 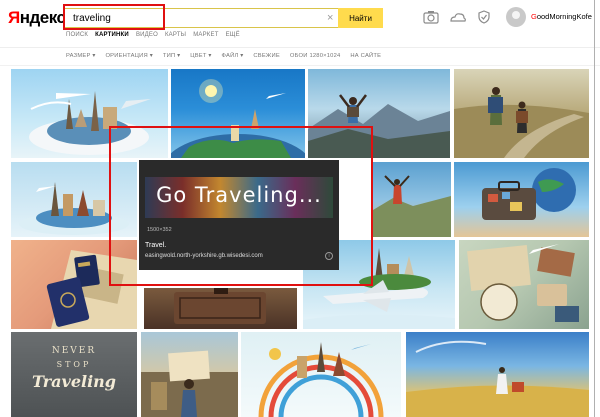 I want to click on thumbnail-suitcase-globe, so click(x=521, y=199).